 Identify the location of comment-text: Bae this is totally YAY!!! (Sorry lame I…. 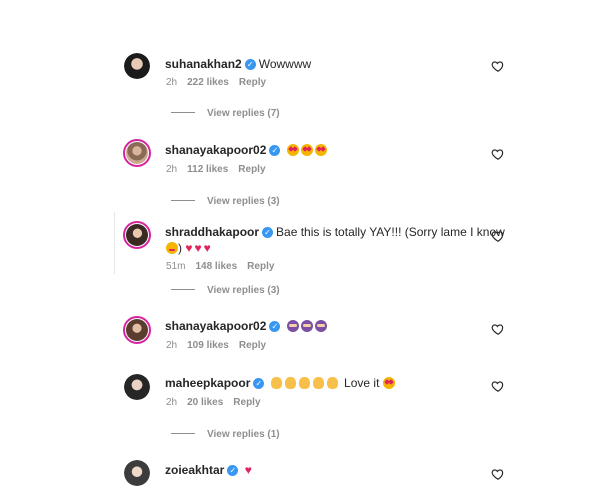
(390, 232).